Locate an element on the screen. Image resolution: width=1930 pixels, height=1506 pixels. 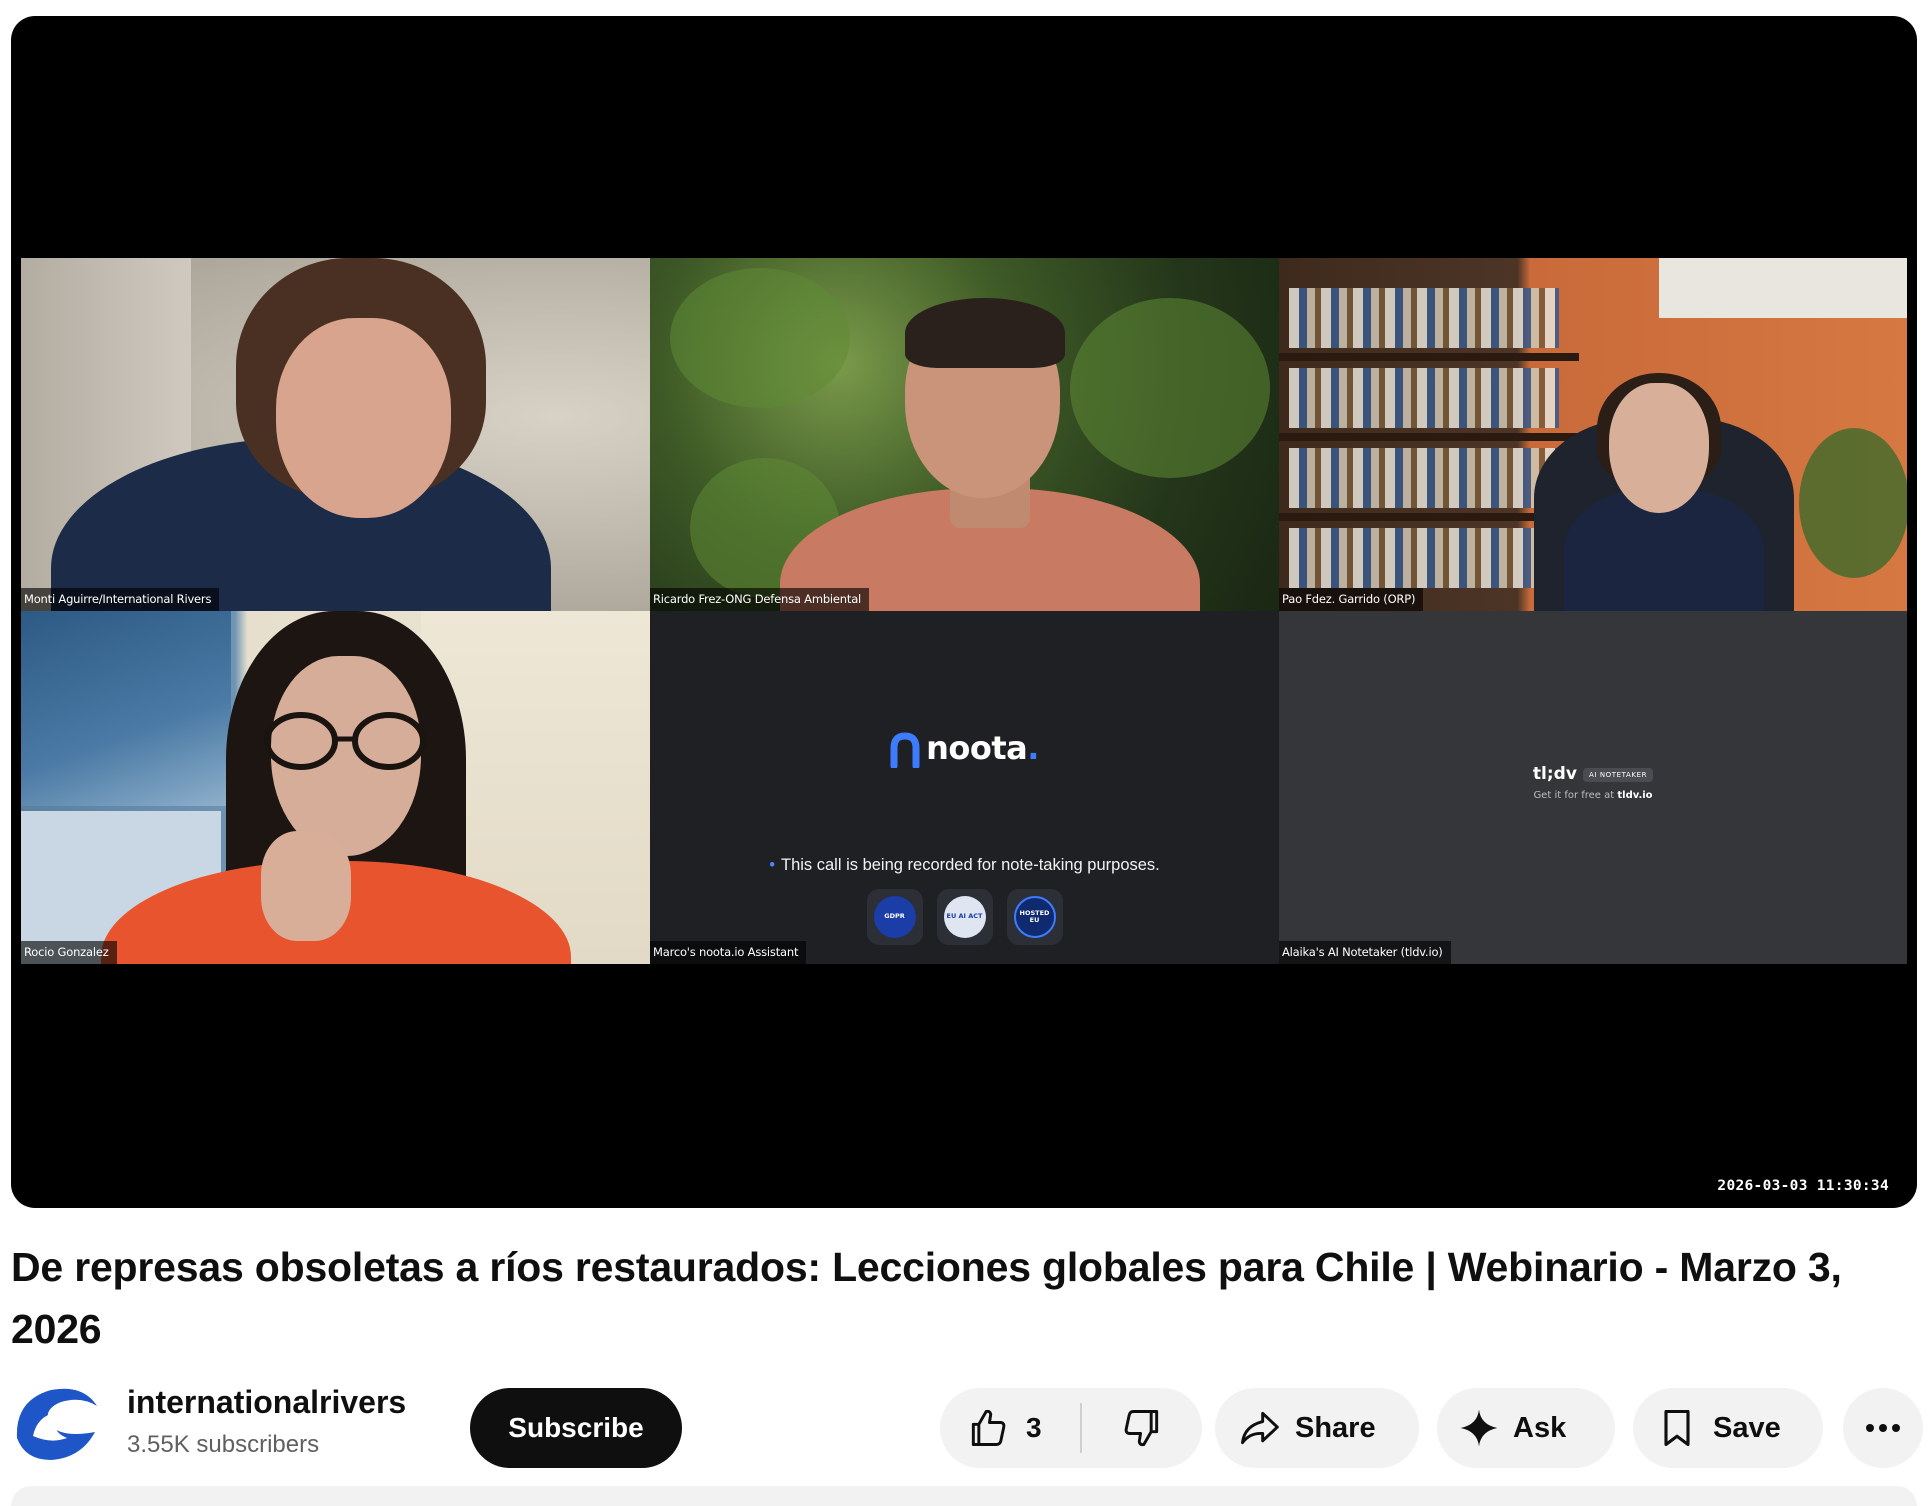
hosted-eu-badge-icon: HOSTED EU is located at coordinates (1034, 917).